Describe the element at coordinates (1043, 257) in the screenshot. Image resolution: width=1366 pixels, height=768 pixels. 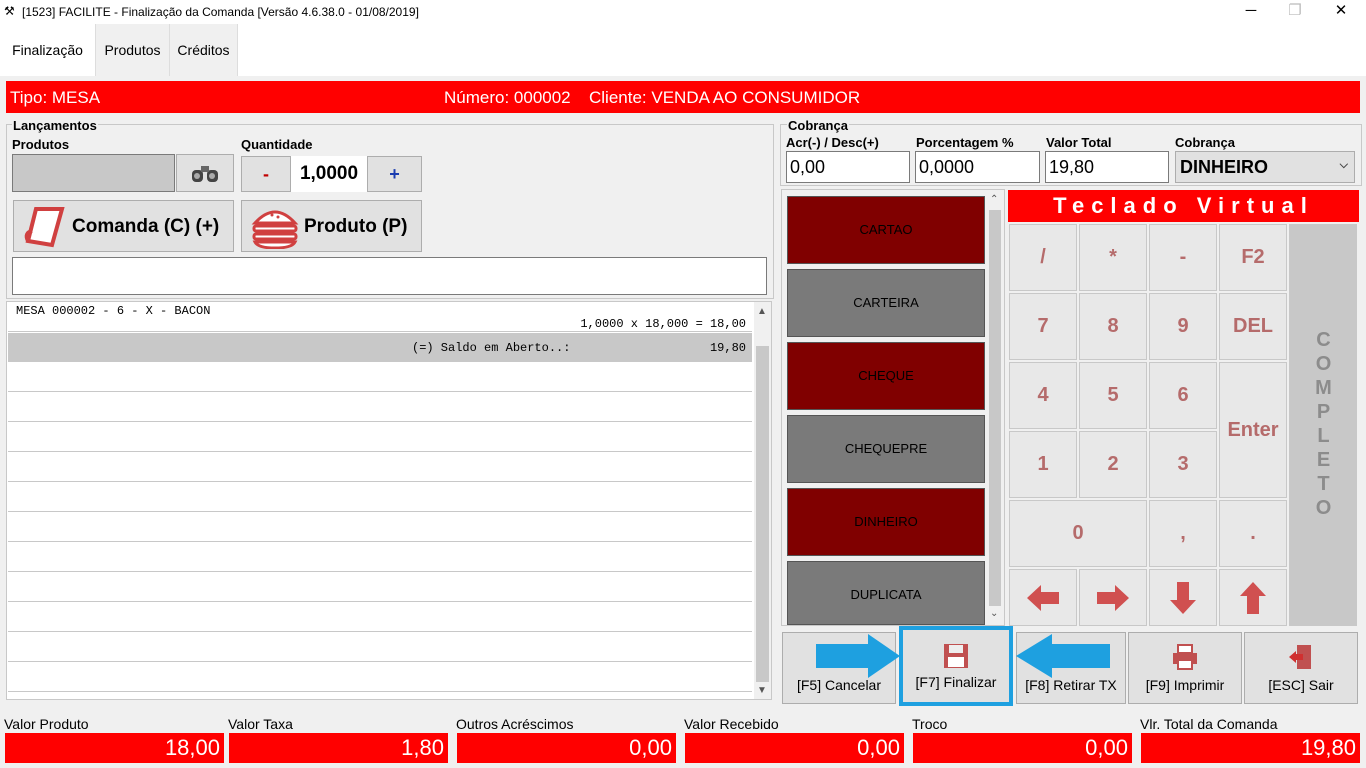
I see `key-divide: /` at that location.